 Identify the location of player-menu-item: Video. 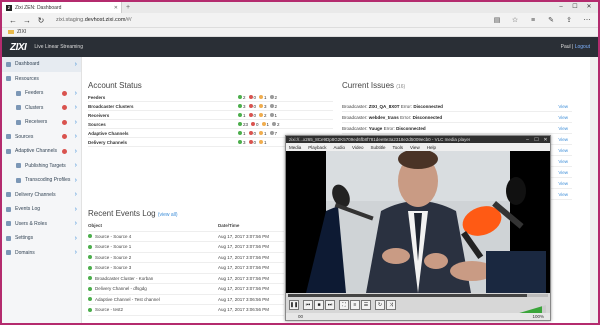
(357, 147).